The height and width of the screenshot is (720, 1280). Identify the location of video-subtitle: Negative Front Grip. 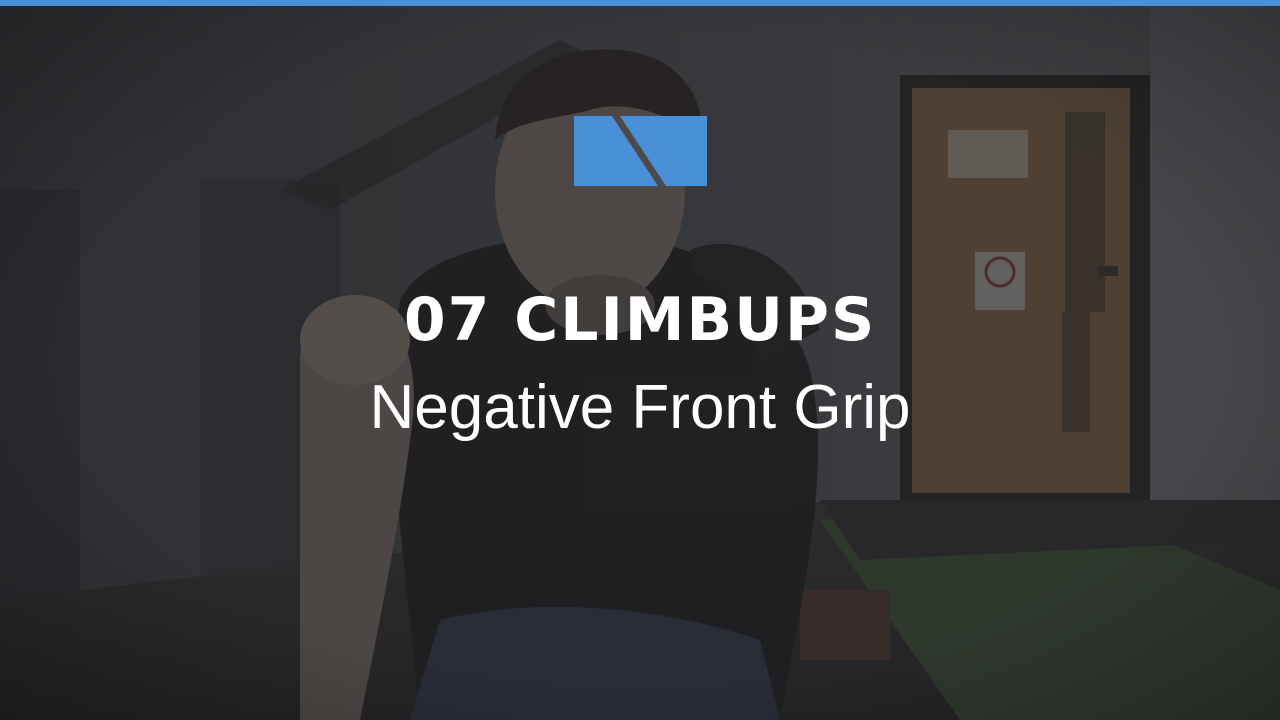
(640, 407).